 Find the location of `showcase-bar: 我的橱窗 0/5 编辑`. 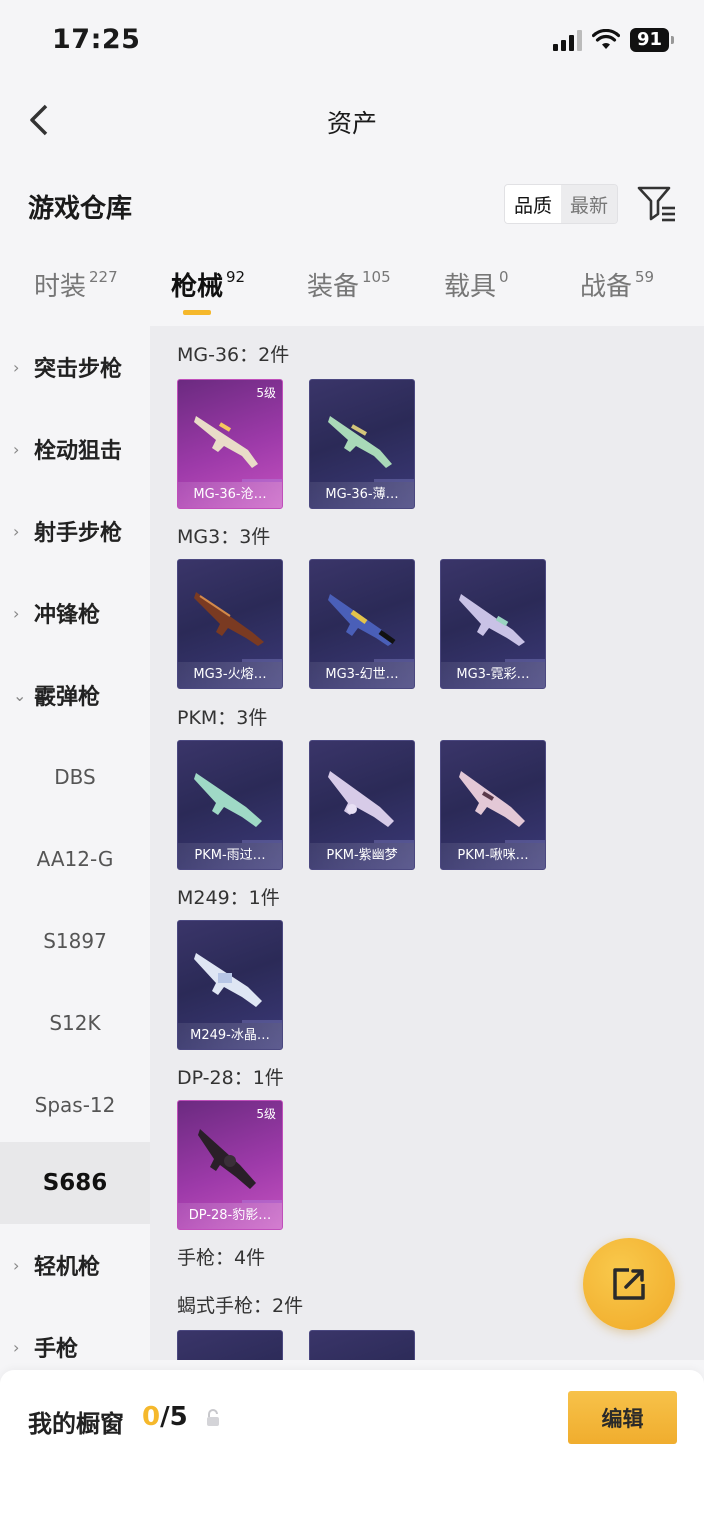

showcase-bar: 我的橱窗 0/5 编辑 is located at coordinates (352, 1446).